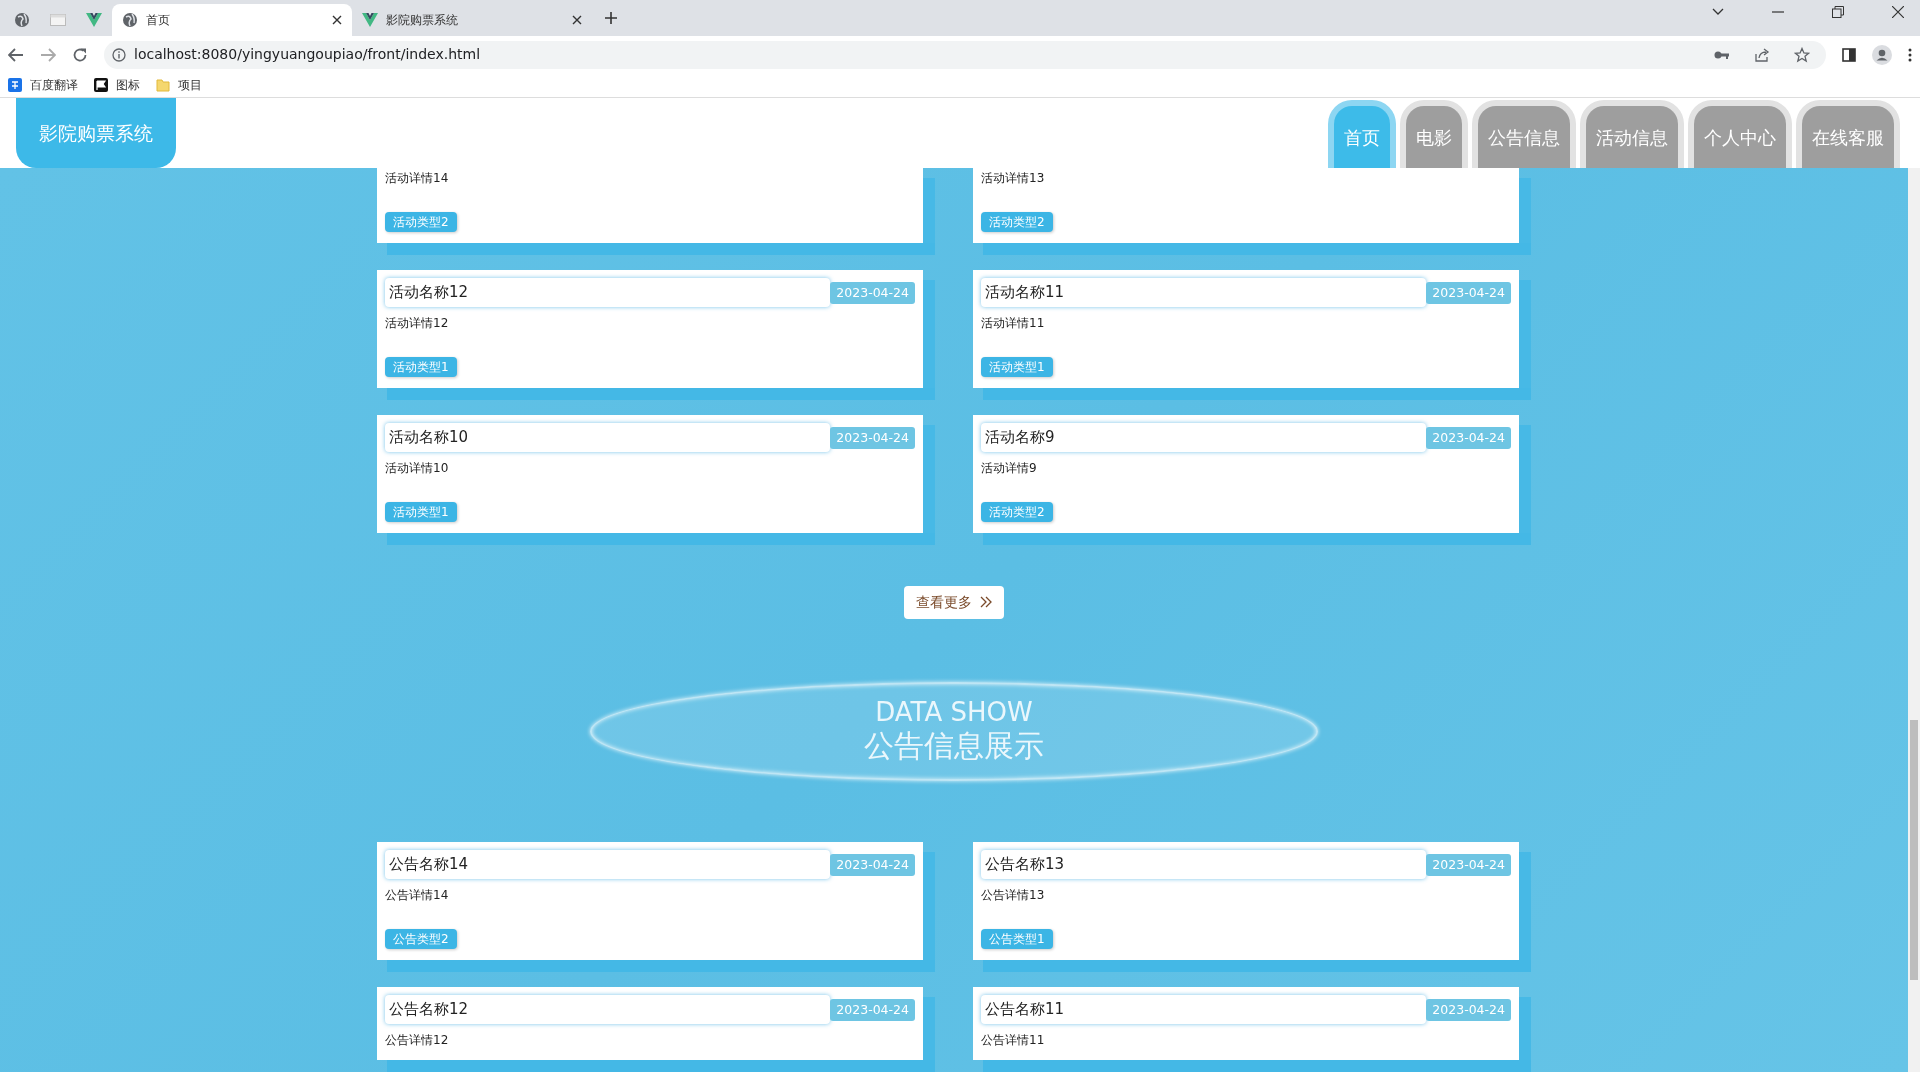 The width and height of the screenshot is (1920, 1072). Describe the element at coordinates (608, 292) in the screenshot. I see `activity-title: 活动名称12` at that location.